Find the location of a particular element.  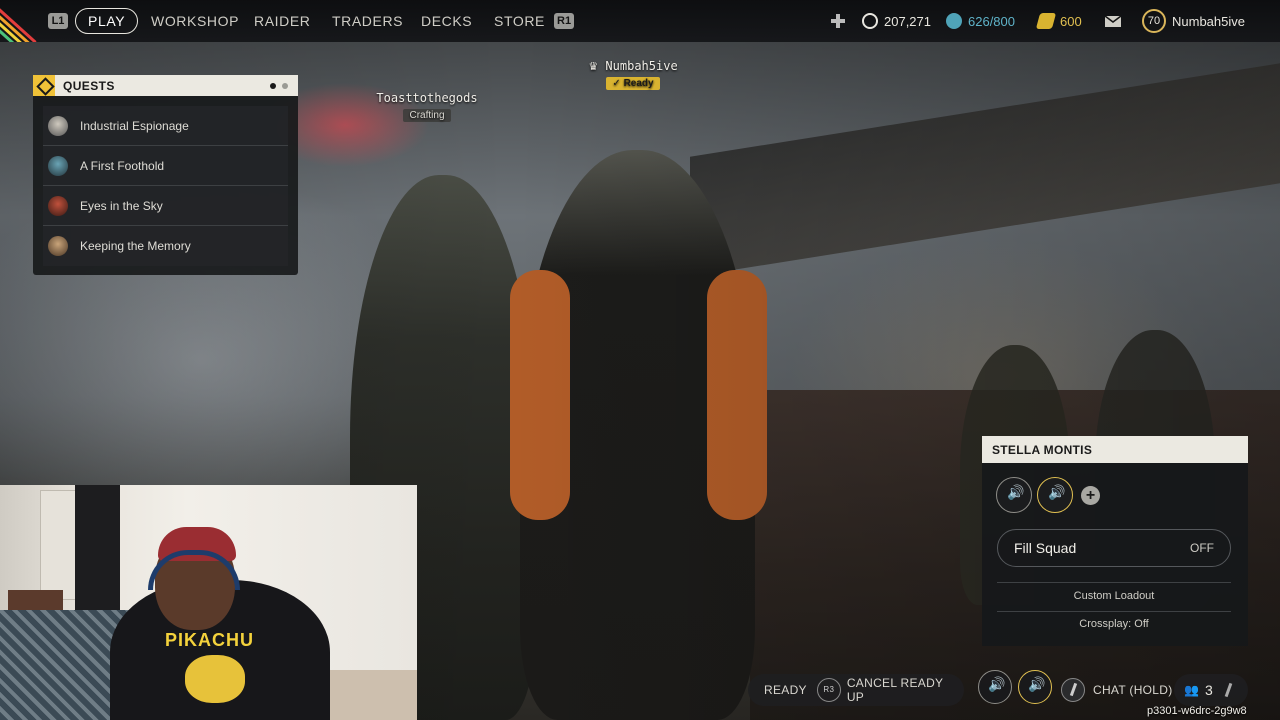

player-username: Numbah5ive is located at coordinates (1208, 21).